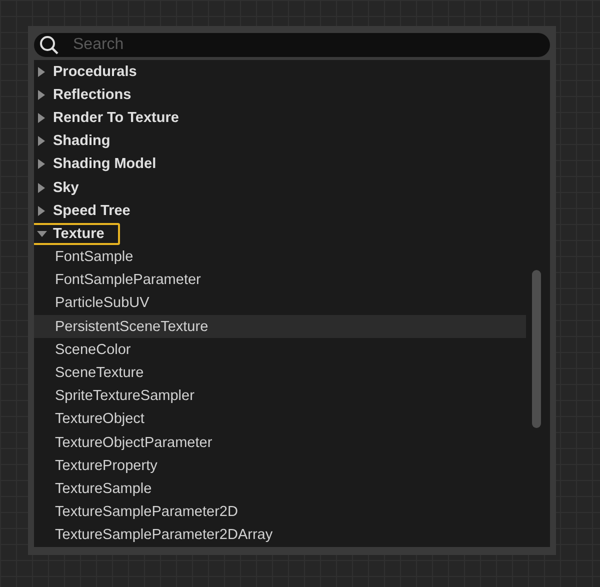 The height and width of the screenshot is (587, 600). Describe the element at coordinates (66, 188) in the screenshot. I see `category-item: Sky` at that location.